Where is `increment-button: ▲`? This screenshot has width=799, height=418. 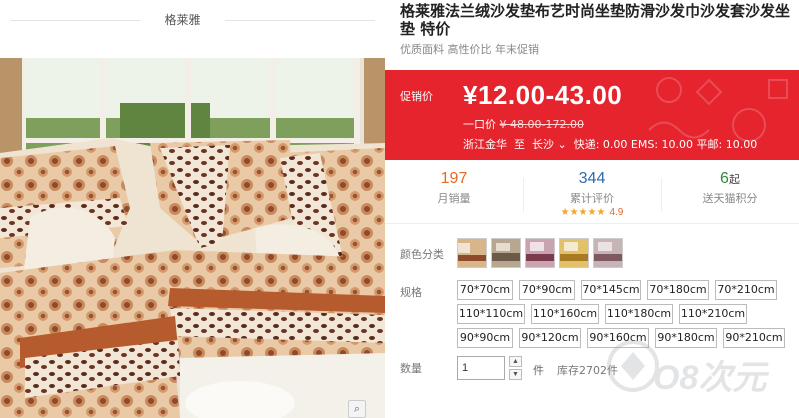 increment-button: ▲ is located at coordinates (515, 361).